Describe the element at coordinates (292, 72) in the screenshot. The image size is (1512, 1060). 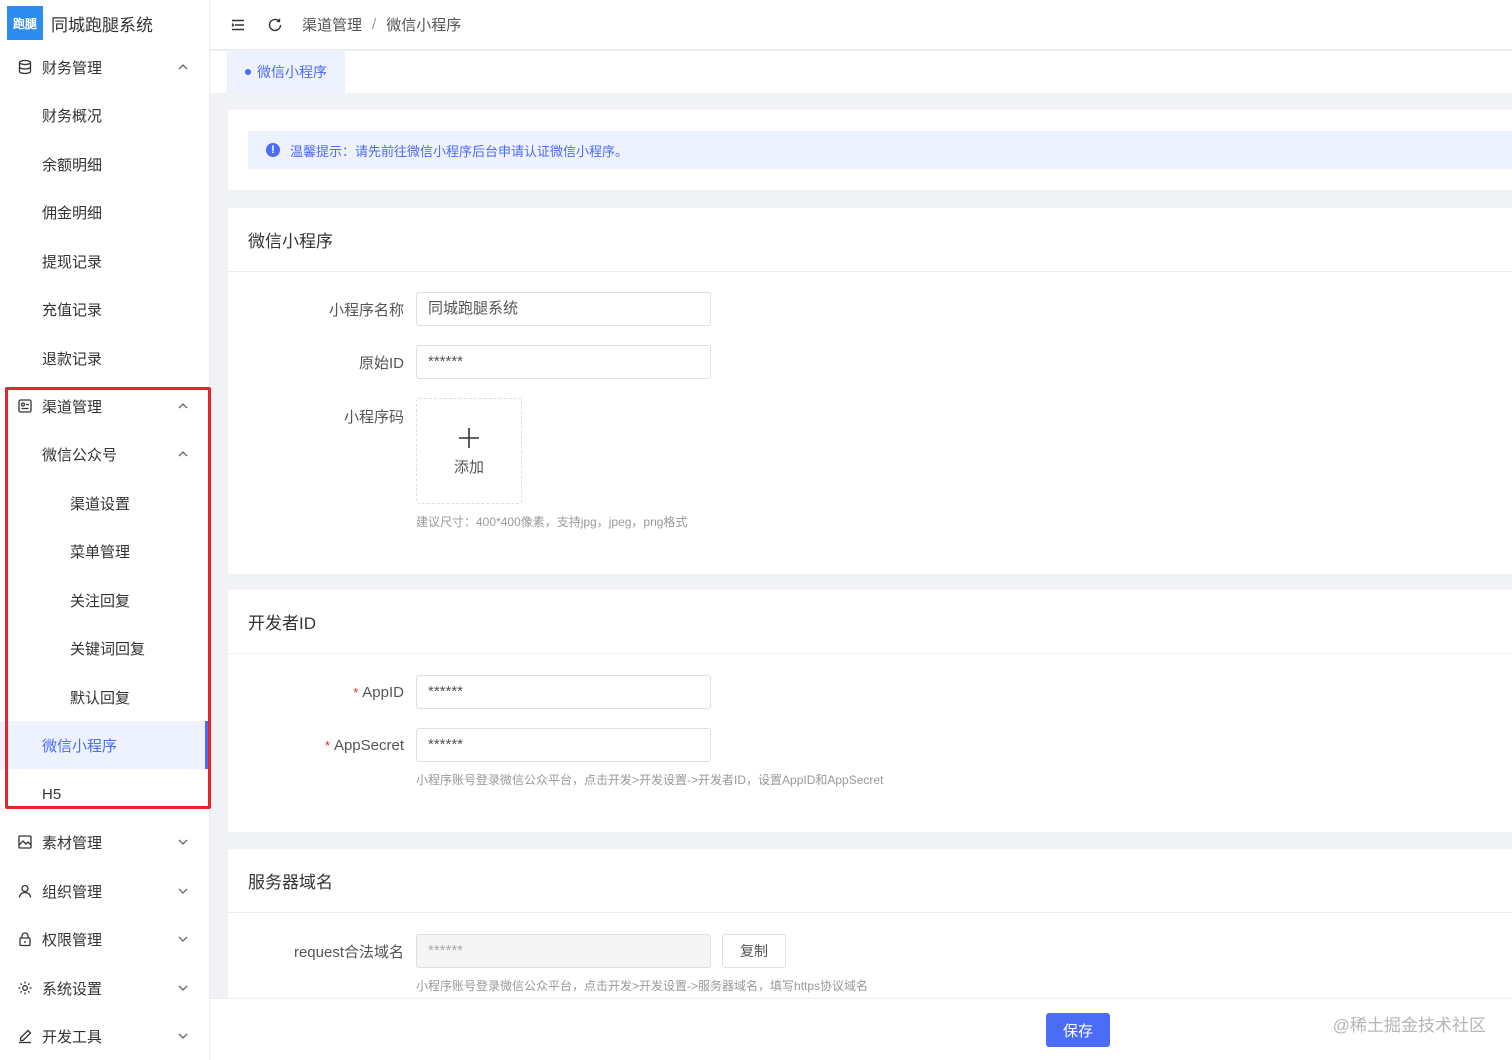
I see `tab-label: 微信小程序` at that location.